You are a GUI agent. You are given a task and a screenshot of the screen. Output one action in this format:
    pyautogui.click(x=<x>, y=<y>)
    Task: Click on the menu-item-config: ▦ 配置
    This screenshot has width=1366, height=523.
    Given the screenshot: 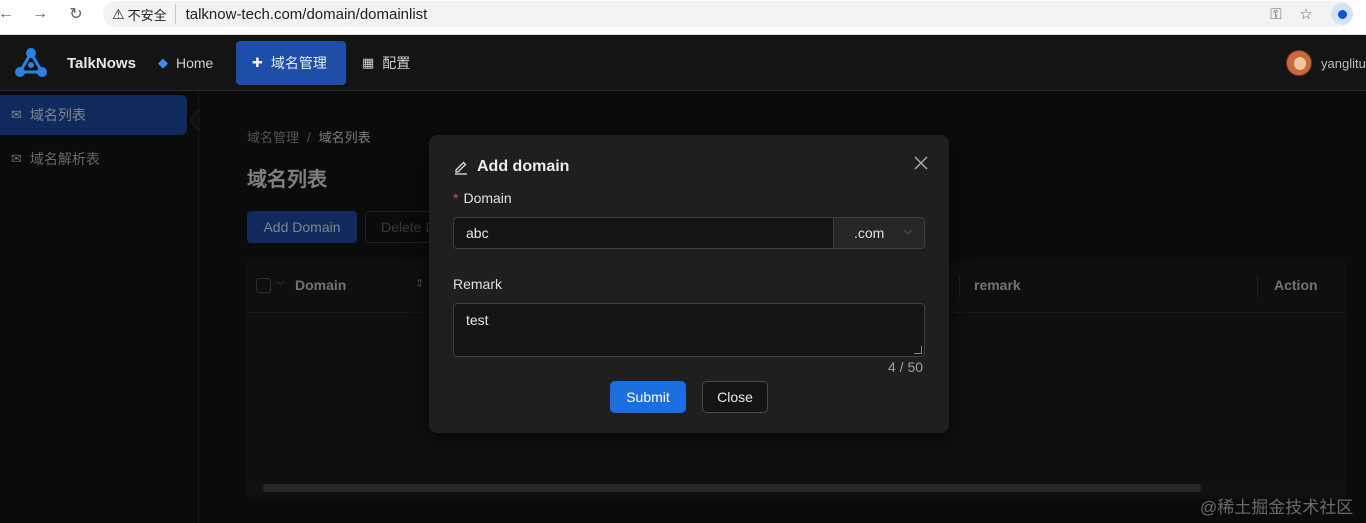 What is the action you would take?
    pyautogui.click(x=386, y=63)
    